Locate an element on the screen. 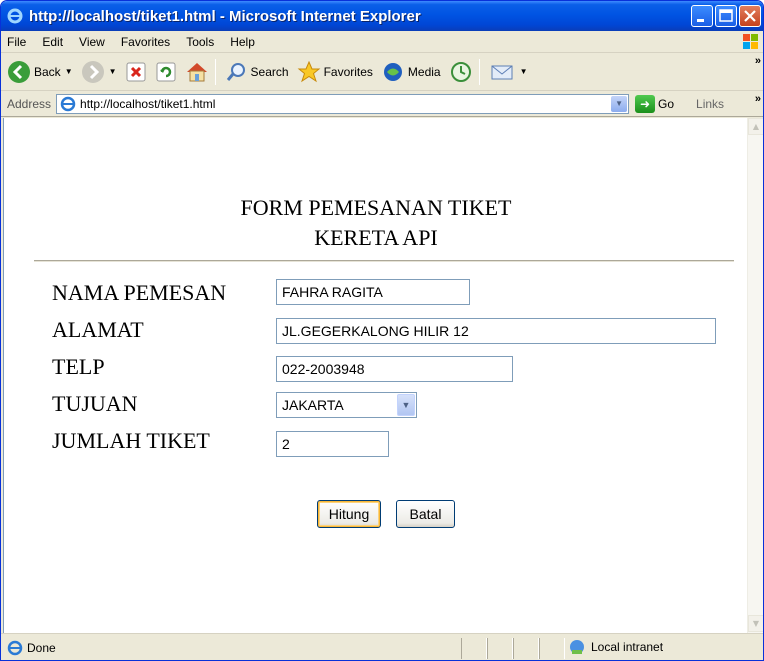  favorites-button: Favorites is located at coordinates (335, 72).